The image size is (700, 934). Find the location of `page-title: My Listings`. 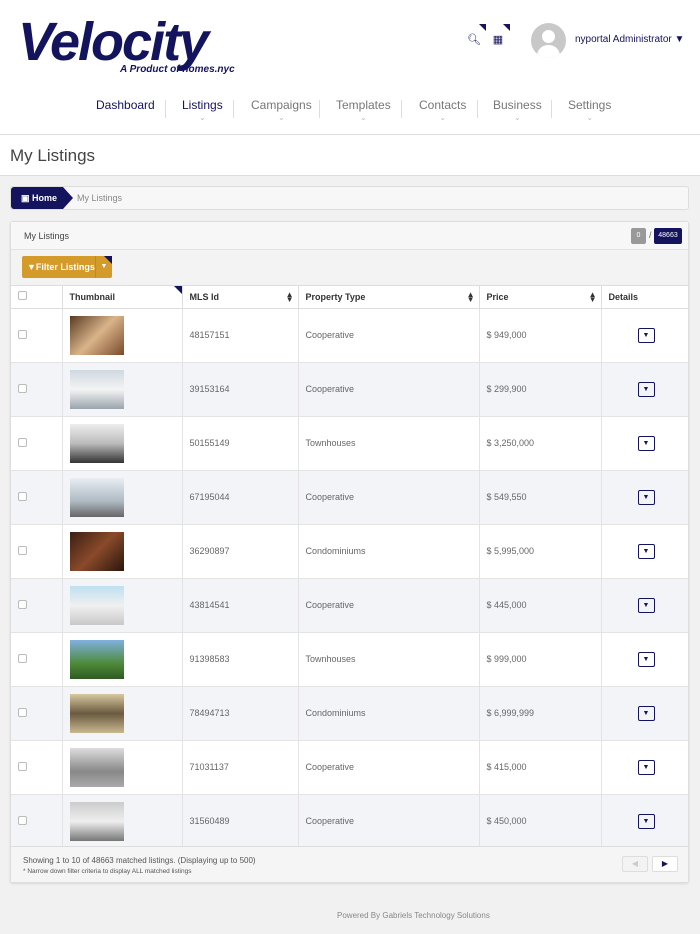

page-title: My Listings is located at coordinates (53, 155).